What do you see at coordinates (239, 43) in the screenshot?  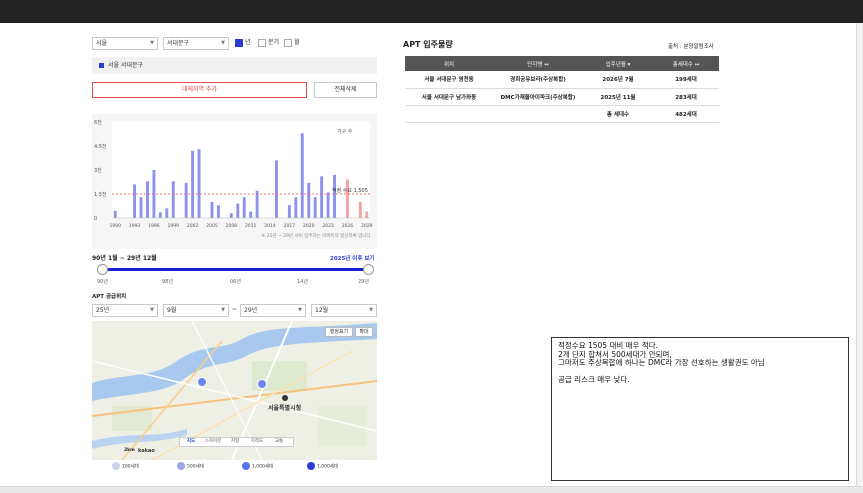 I see `period-checkbox-year` at bounding box center [239, 43].